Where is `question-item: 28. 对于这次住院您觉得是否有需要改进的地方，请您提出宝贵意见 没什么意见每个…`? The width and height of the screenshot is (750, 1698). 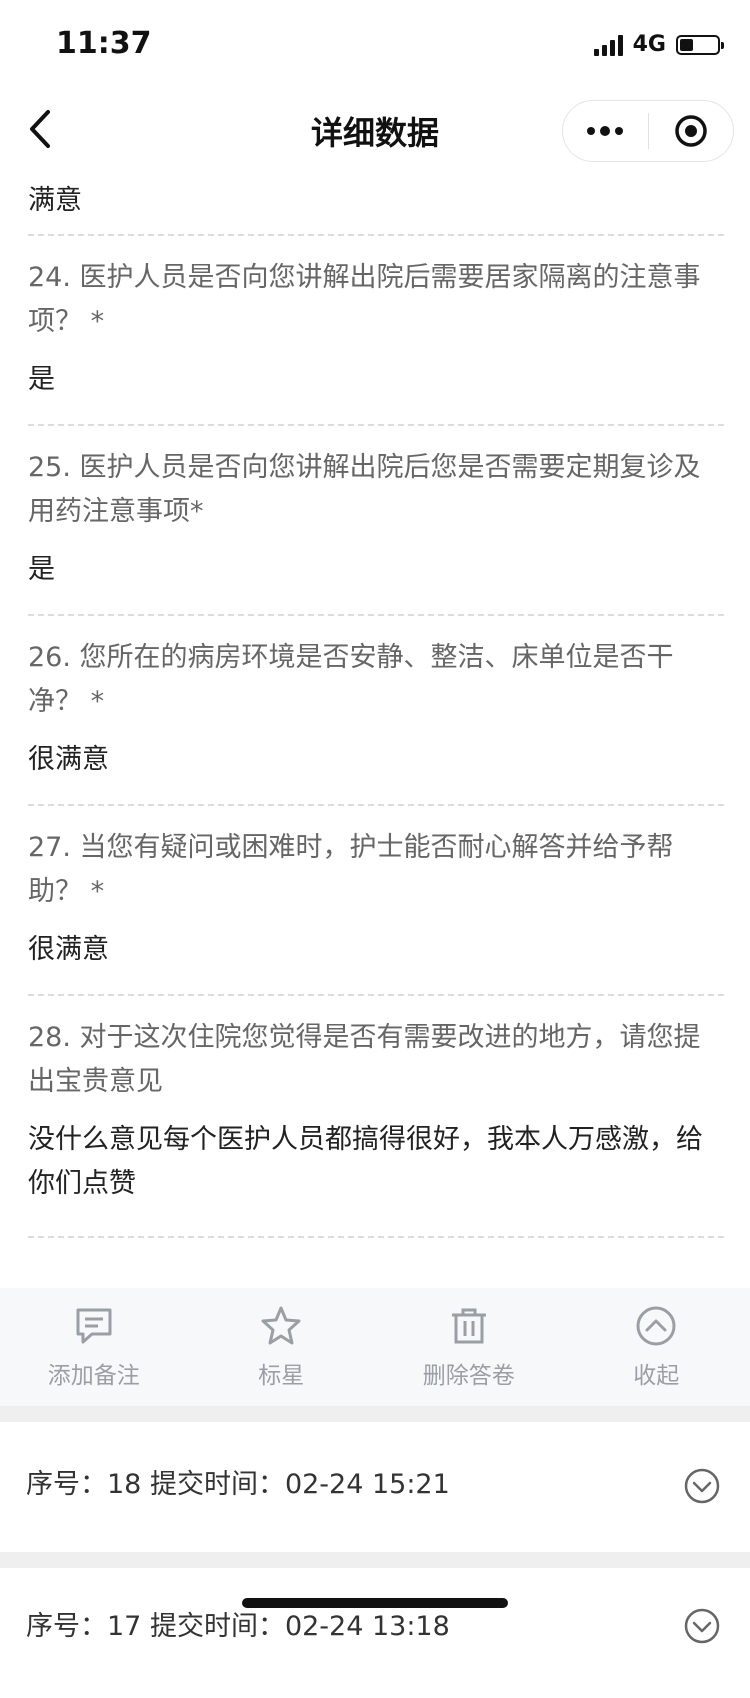 question-item: 28. 对于这次住院您觉得是否有需要改进的地方，请您提出宝贵意见 没什么意见每个… is located at coordinates (376, 1117).